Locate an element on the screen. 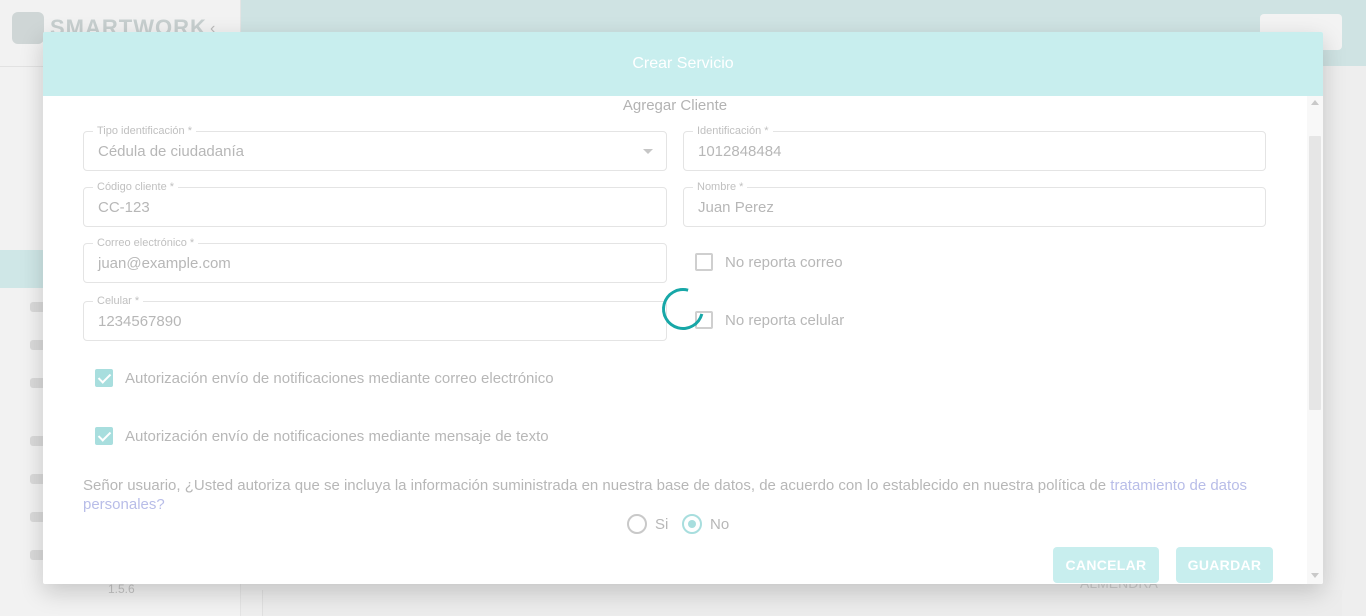 The width and height of the screenshot is (1366, 616). modal-header: Crear Servicio is located at coordinates (683, 64).